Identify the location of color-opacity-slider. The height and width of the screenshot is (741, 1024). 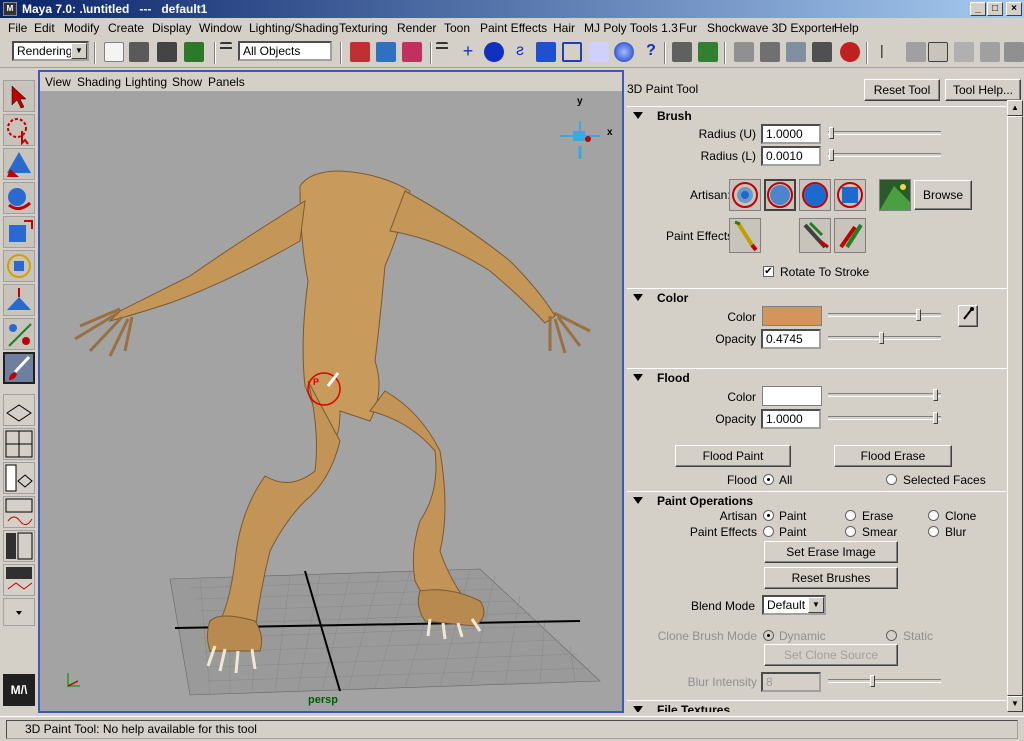
(884, 338).